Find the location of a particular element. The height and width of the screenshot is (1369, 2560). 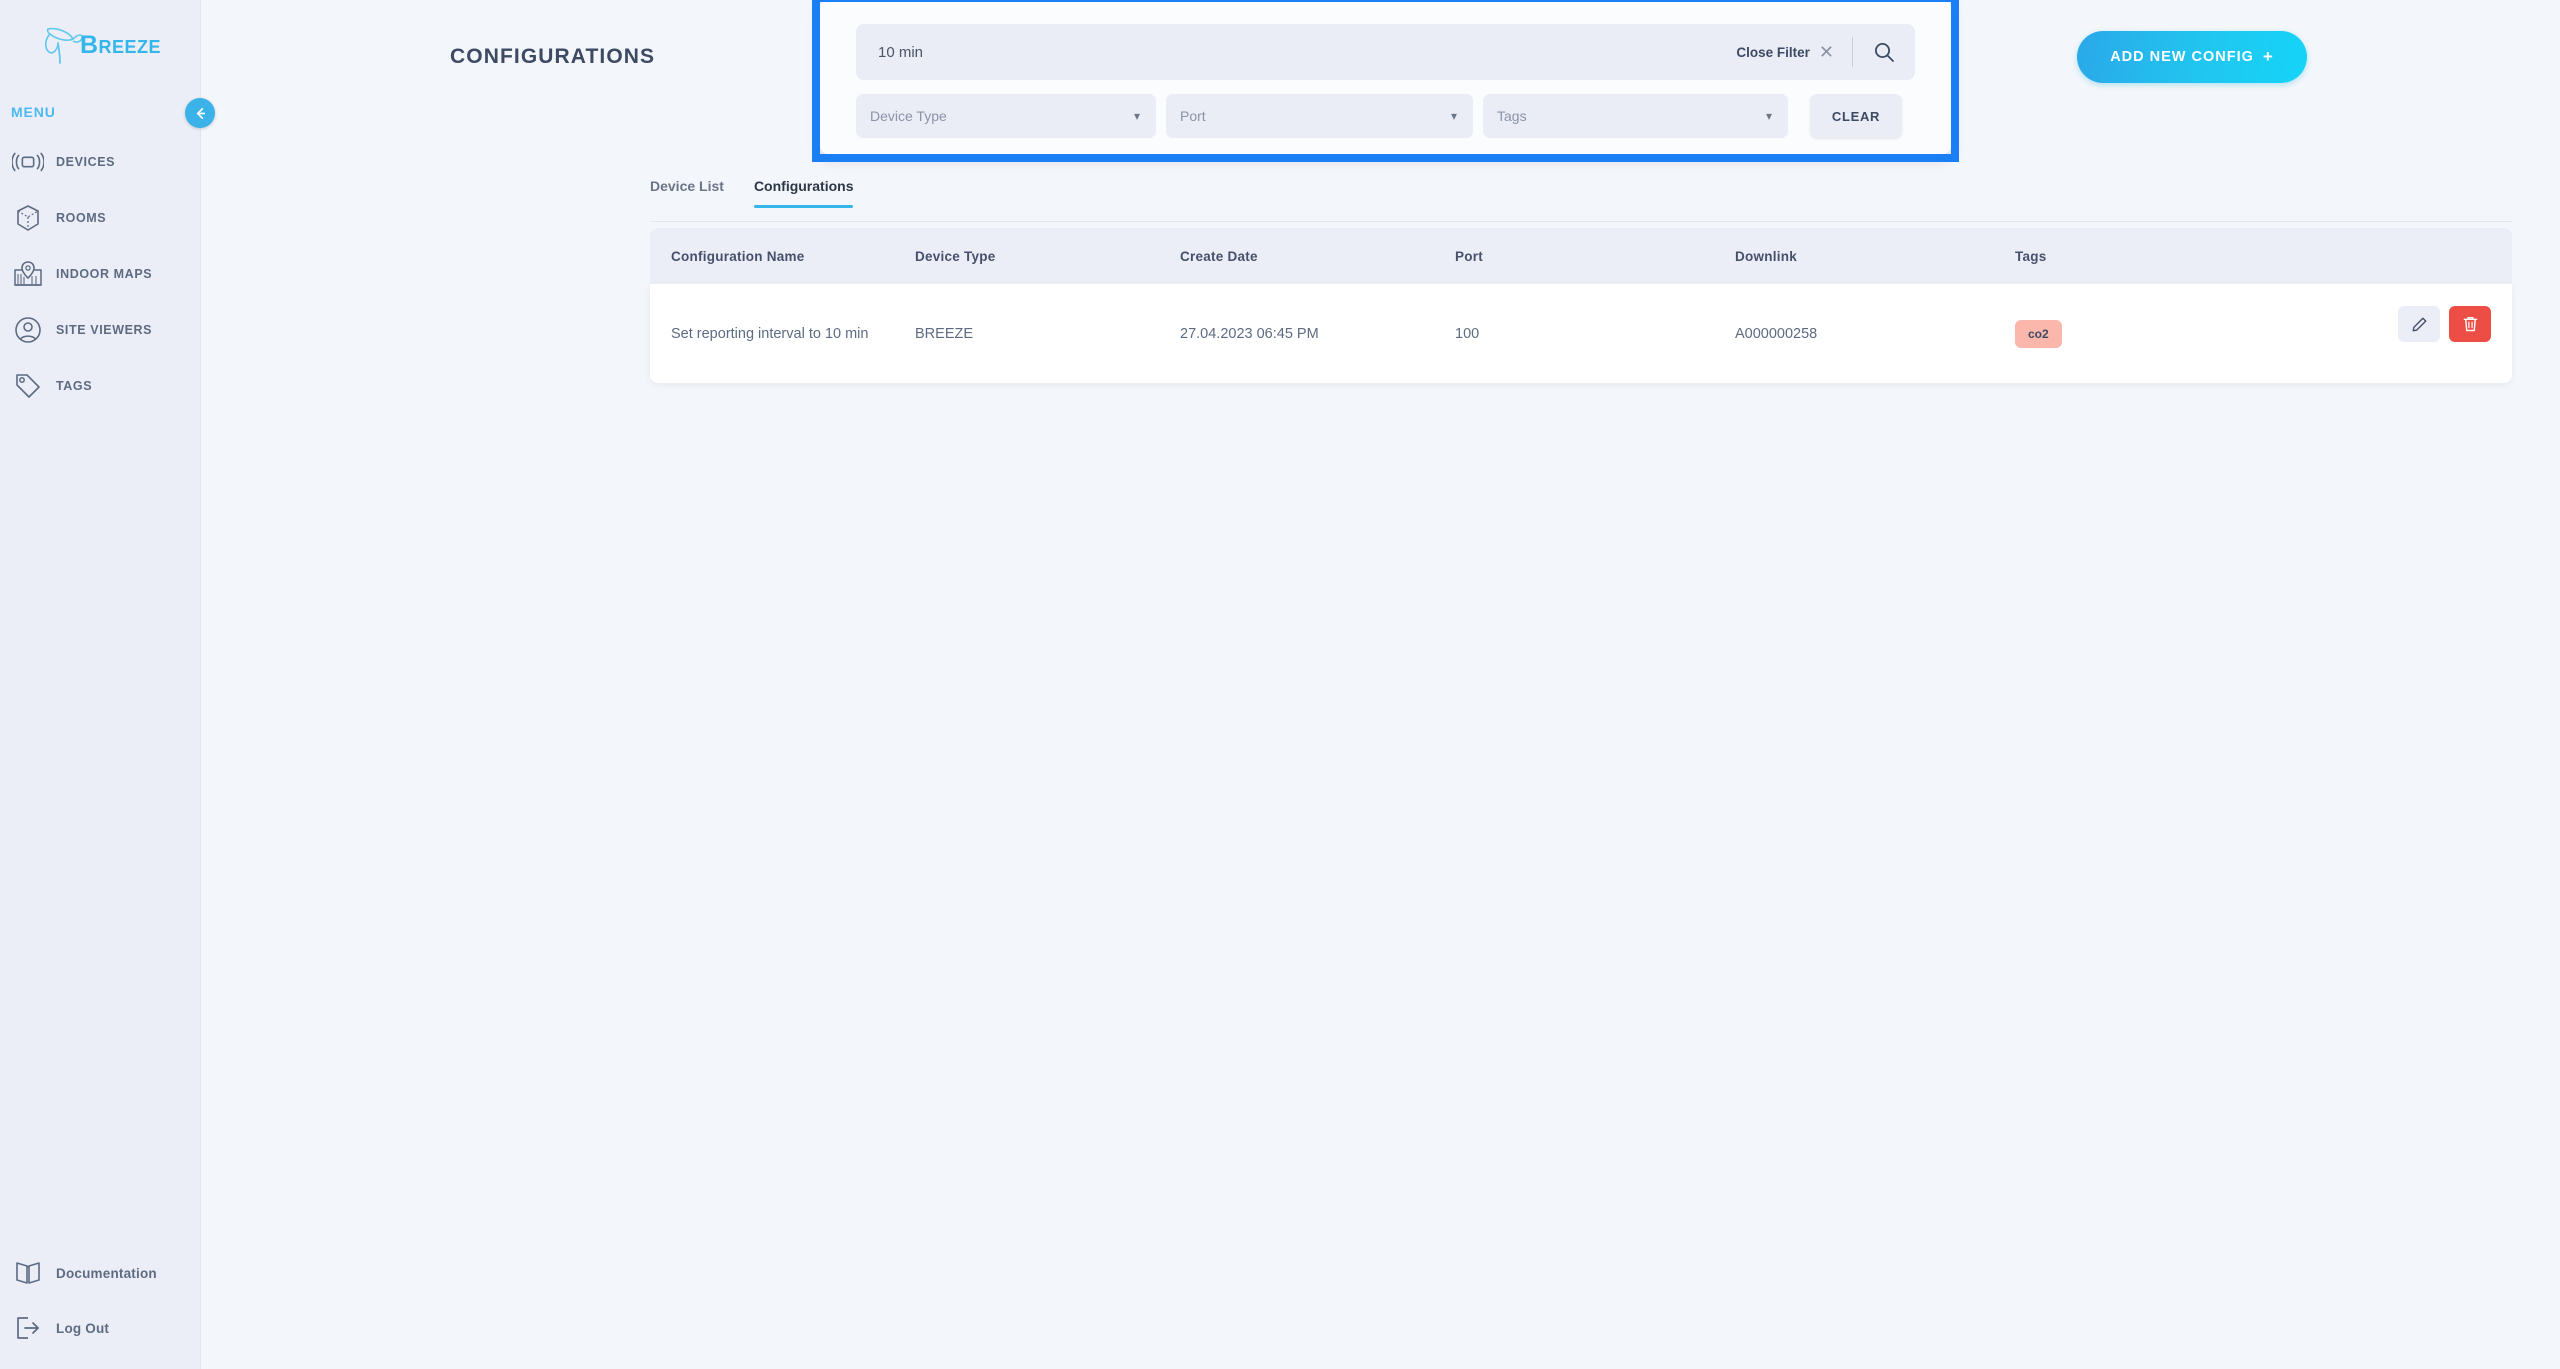

cell-create-date: 27.04.2023 06:45 PM is located at coordinates (1249, 333).